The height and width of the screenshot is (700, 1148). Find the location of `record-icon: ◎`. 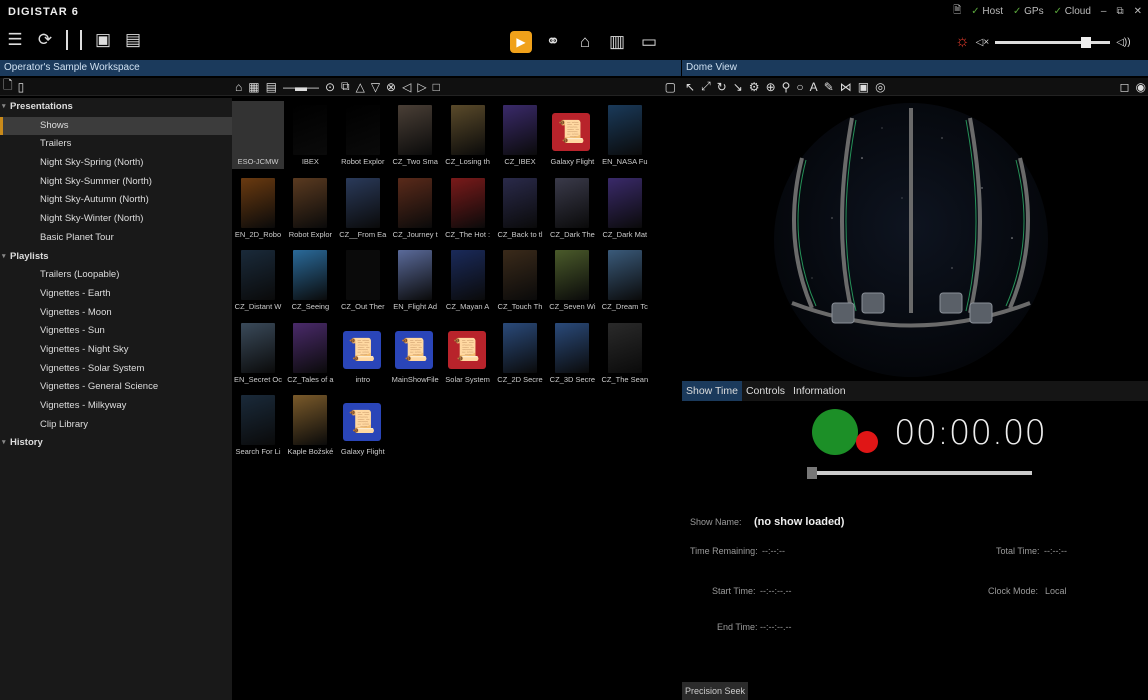

record-icon: ◎ is located at coordinates (880, 87).